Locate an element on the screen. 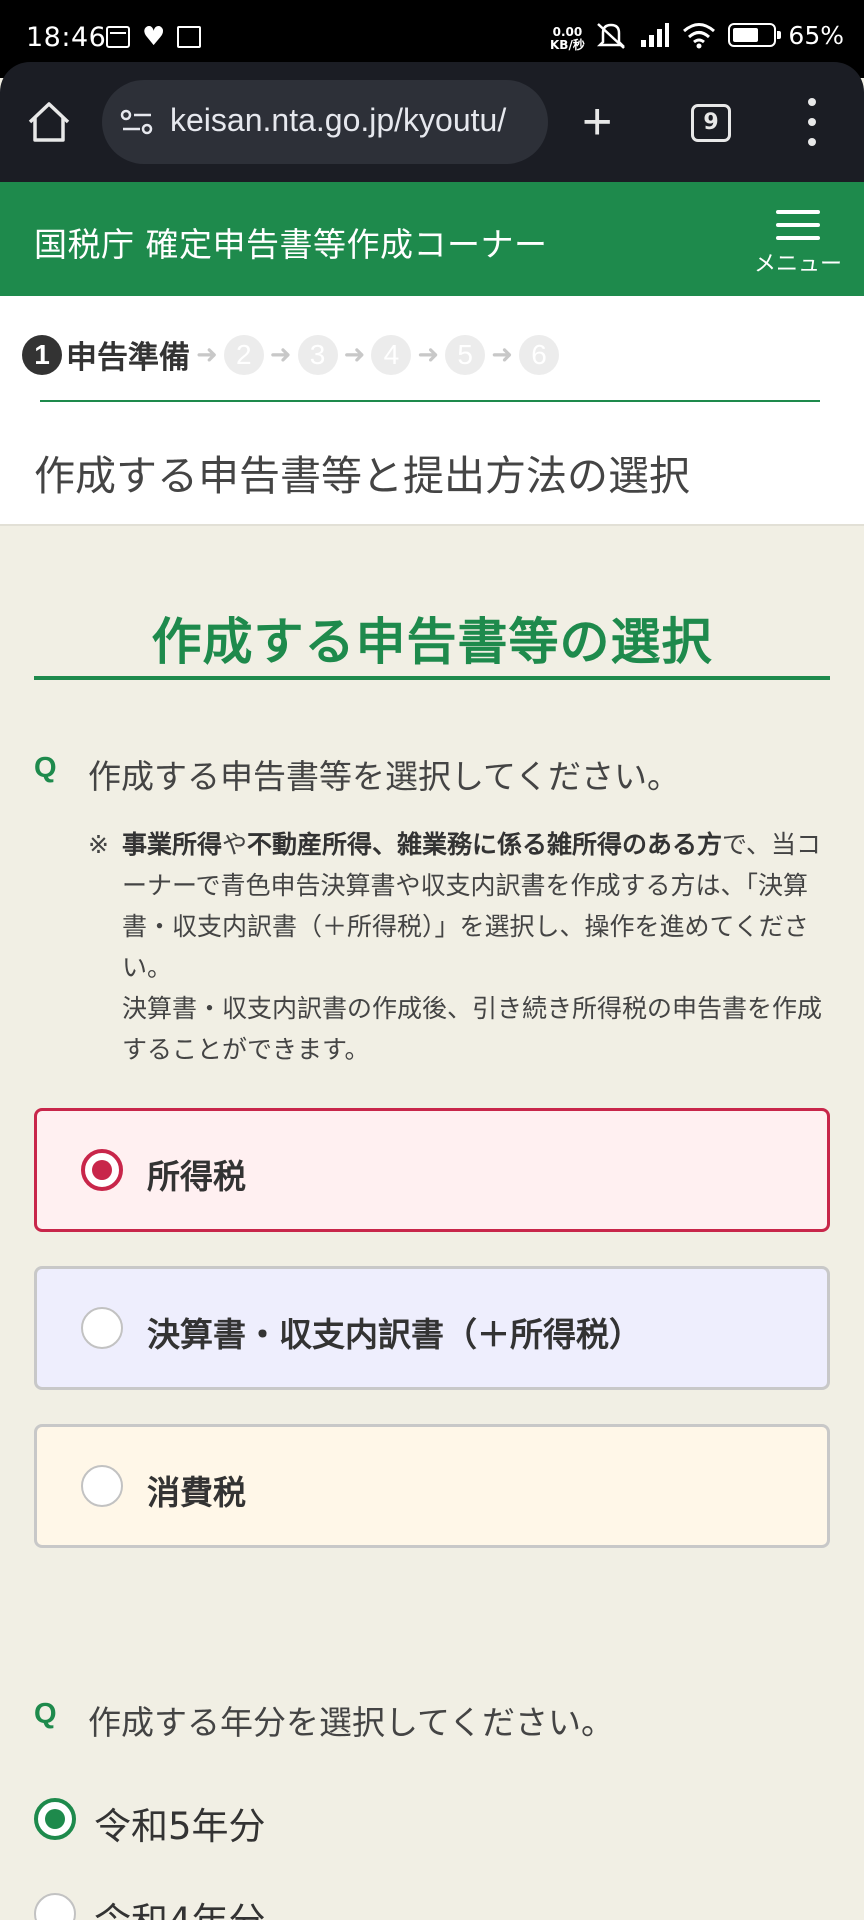 The image size is (864, 1920). option-income-tax: 所得税 is located at coordinates (432, 1170).